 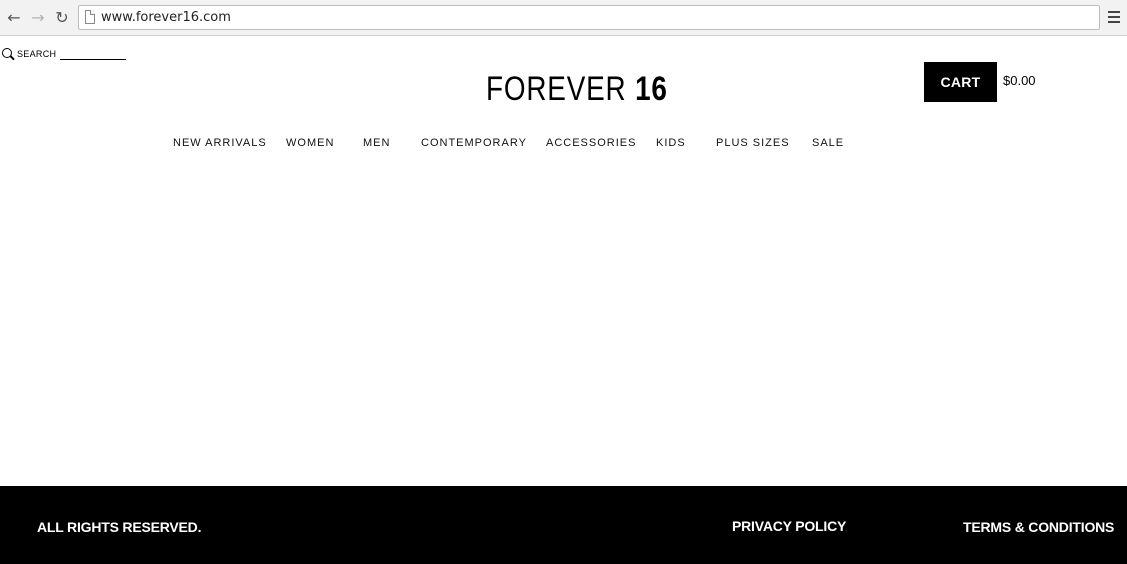 I want to click on hamburger-menu-icon, so click(x=1114, y=17).